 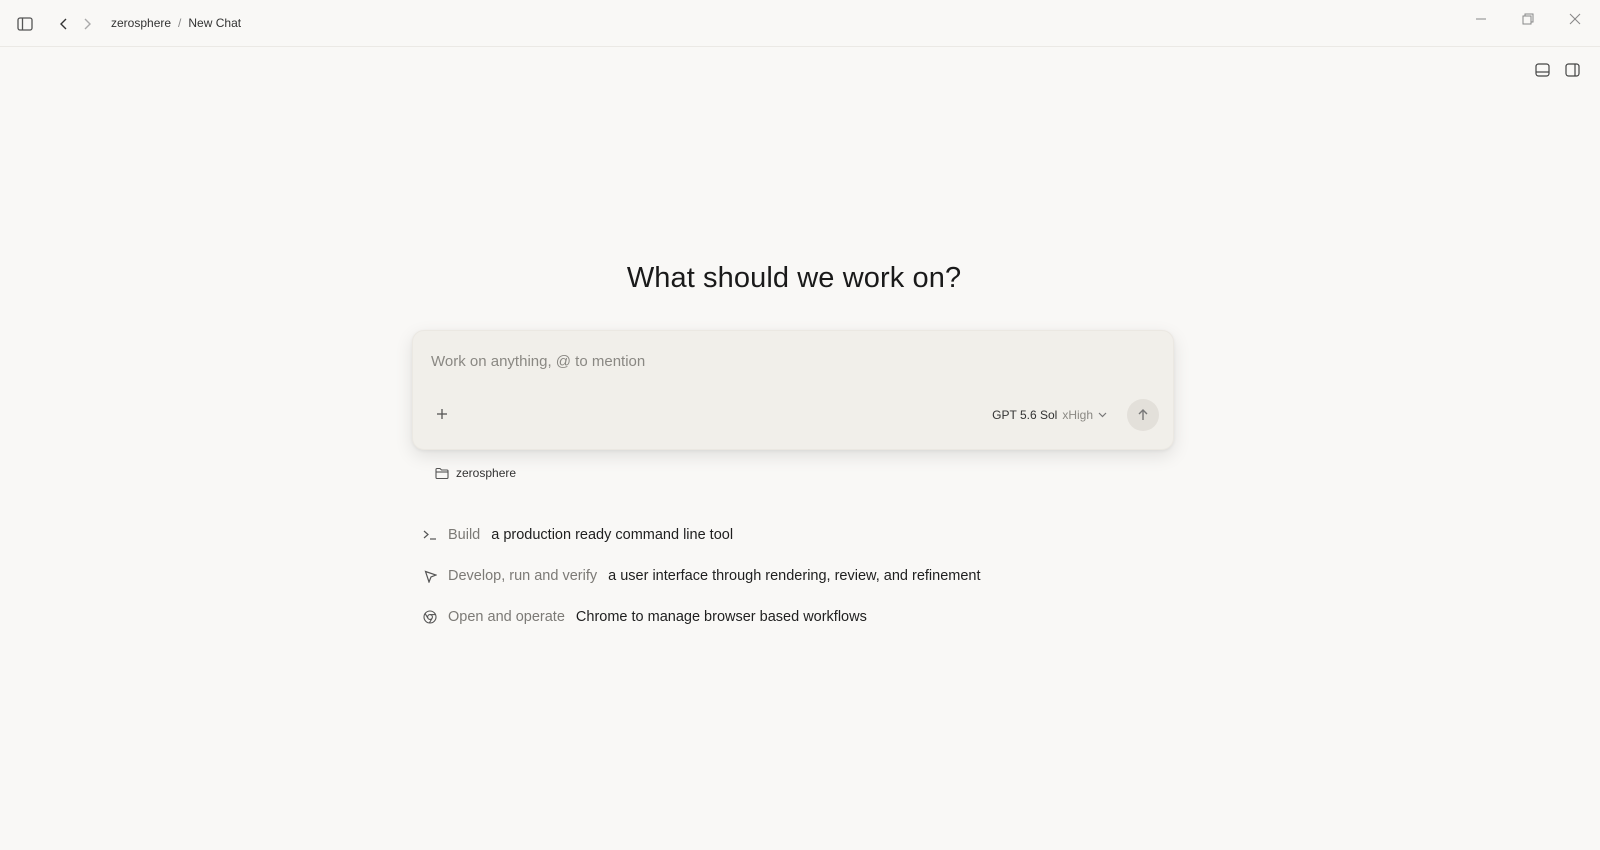 I want to click on model-selector: GPT 5.6 Sol xHigh, so click(x=1049, y=415).